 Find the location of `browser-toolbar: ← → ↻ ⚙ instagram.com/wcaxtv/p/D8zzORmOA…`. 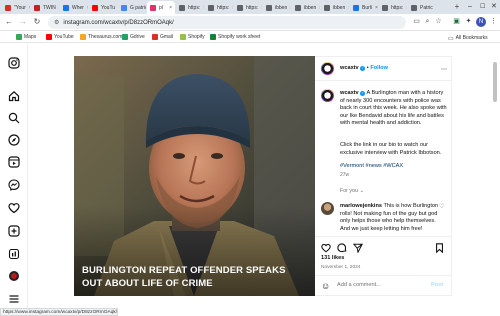

browser-toolbar: ← → ↻ ⚙ instagram.com/wcaxtv/p/D8zzORmOA… is located at coordinates (250, 22).